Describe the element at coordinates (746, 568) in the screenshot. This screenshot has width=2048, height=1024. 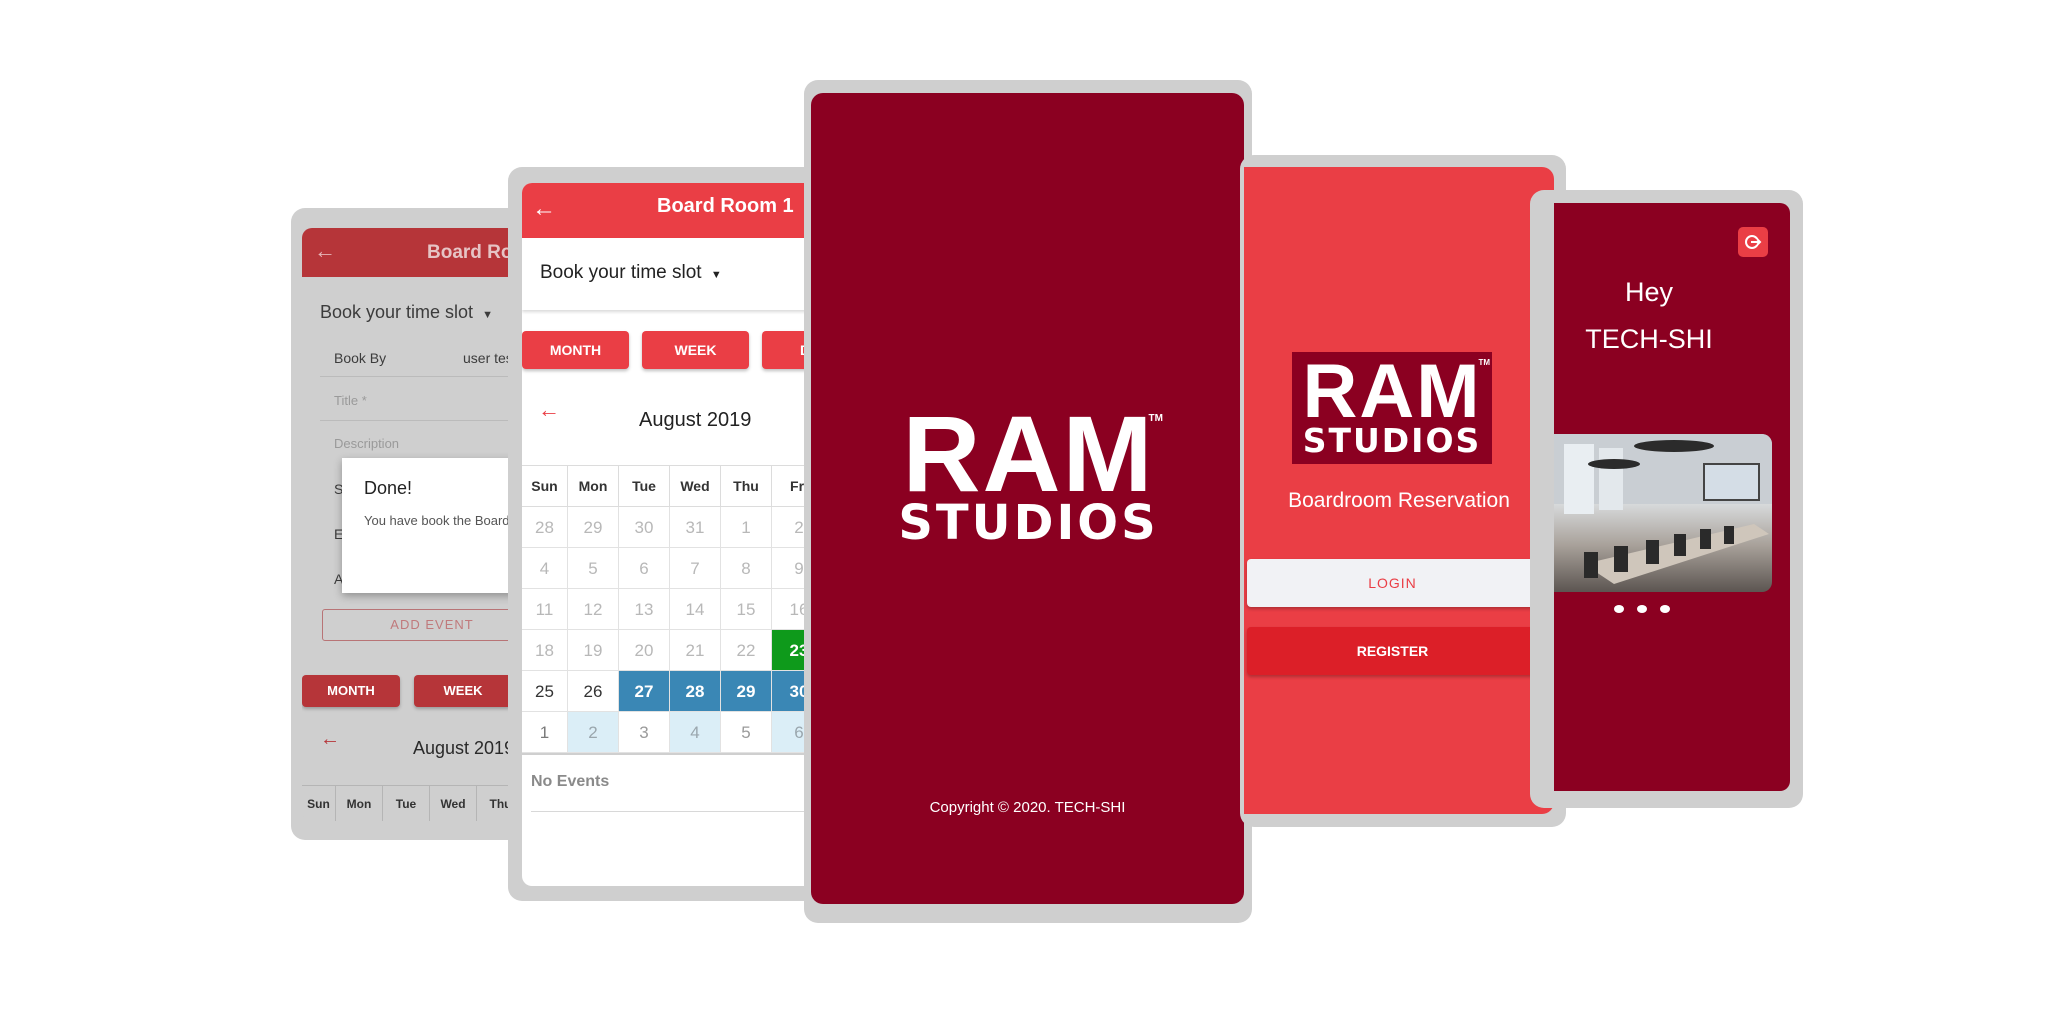
I see `calendar-day: 8` at that location.